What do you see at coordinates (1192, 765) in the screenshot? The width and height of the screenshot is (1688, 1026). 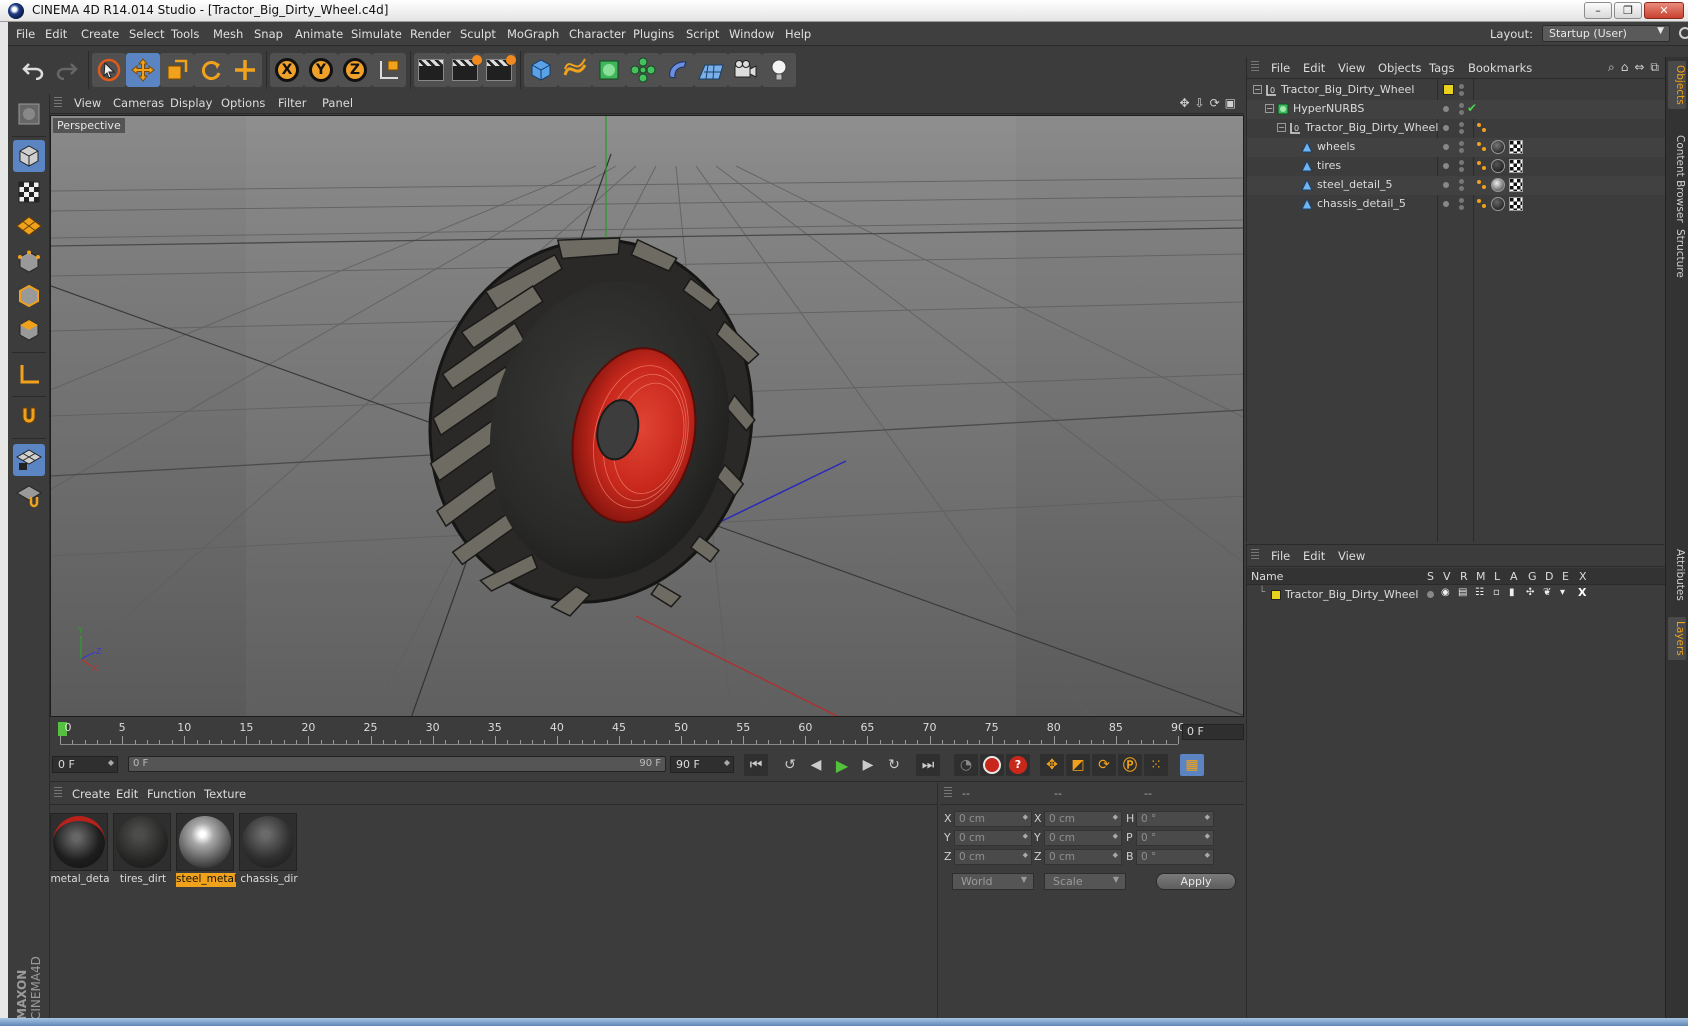 I see `timeline-window-button: ▦` at bounding box center [1192, 765].